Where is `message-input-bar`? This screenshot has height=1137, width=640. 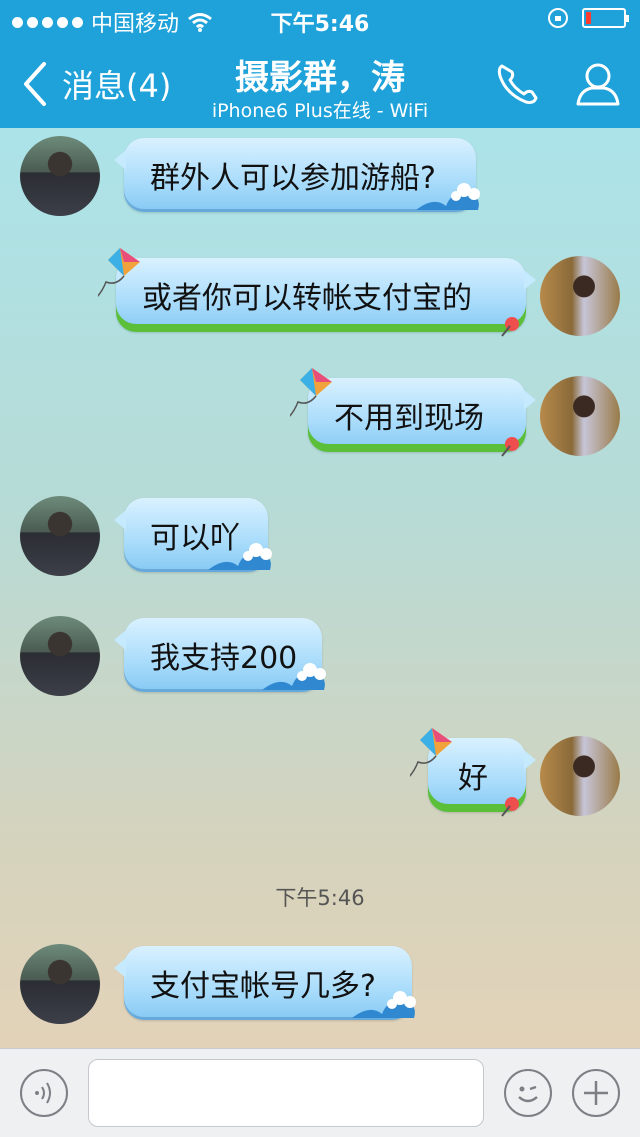 message-input-bar is located at coordinates (320, 1092).